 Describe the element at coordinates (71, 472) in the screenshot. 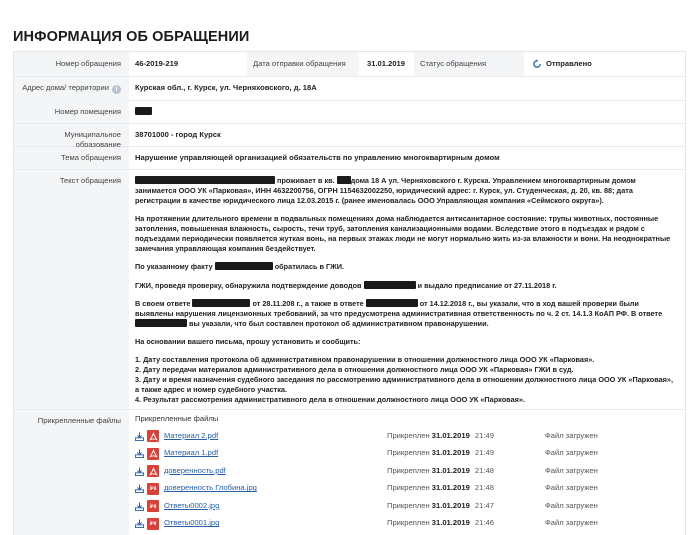

I see `files-label: Прикрепленные файлы` at that location.